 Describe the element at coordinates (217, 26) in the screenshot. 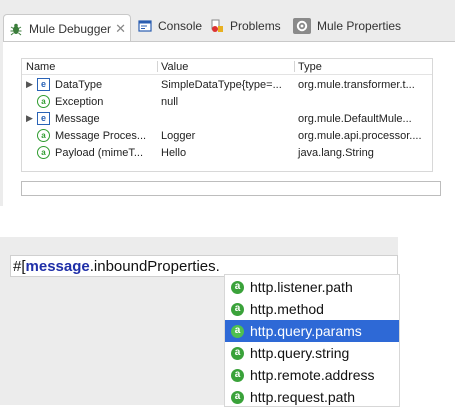

I see `problems-icon` at that location.